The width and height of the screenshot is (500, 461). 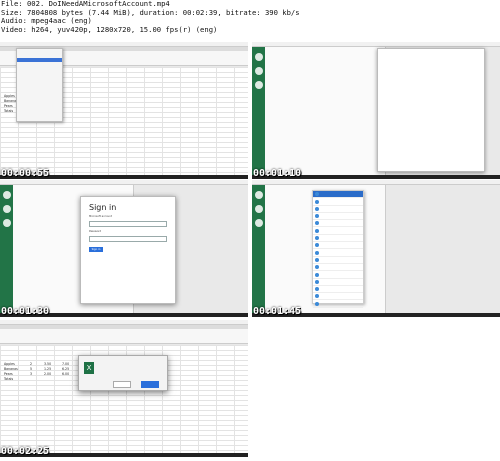 What do you see at coordinates (95, 231) in the screenshot?
I see `password-label: Password` at bounding box center [95, 231].